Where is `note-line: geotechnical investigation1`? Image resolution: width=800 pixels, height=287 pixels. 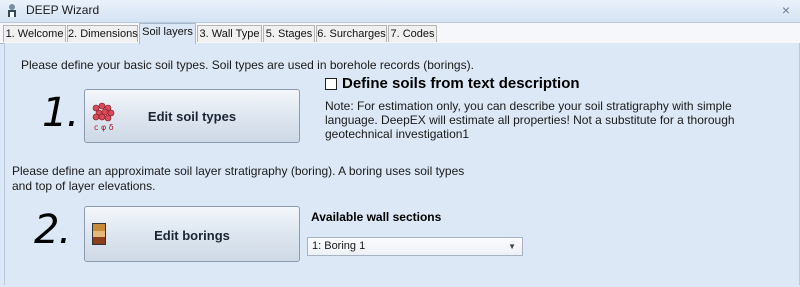
note-line: geotechnical investigation1 is located at coordinates (397, 134).